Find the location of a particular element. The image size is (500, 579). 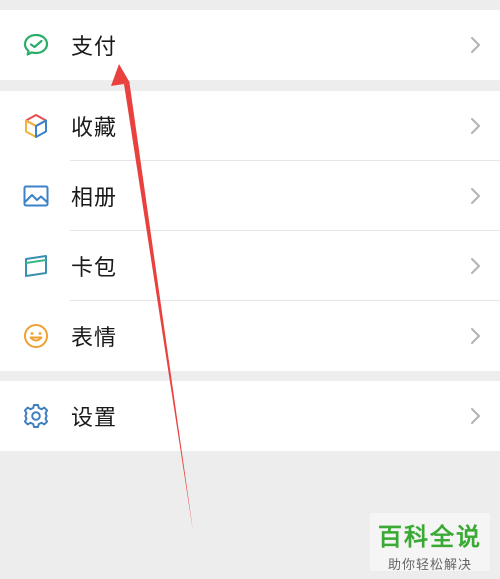

menu-item-label: 表情 is located at coordinates (94, 337).